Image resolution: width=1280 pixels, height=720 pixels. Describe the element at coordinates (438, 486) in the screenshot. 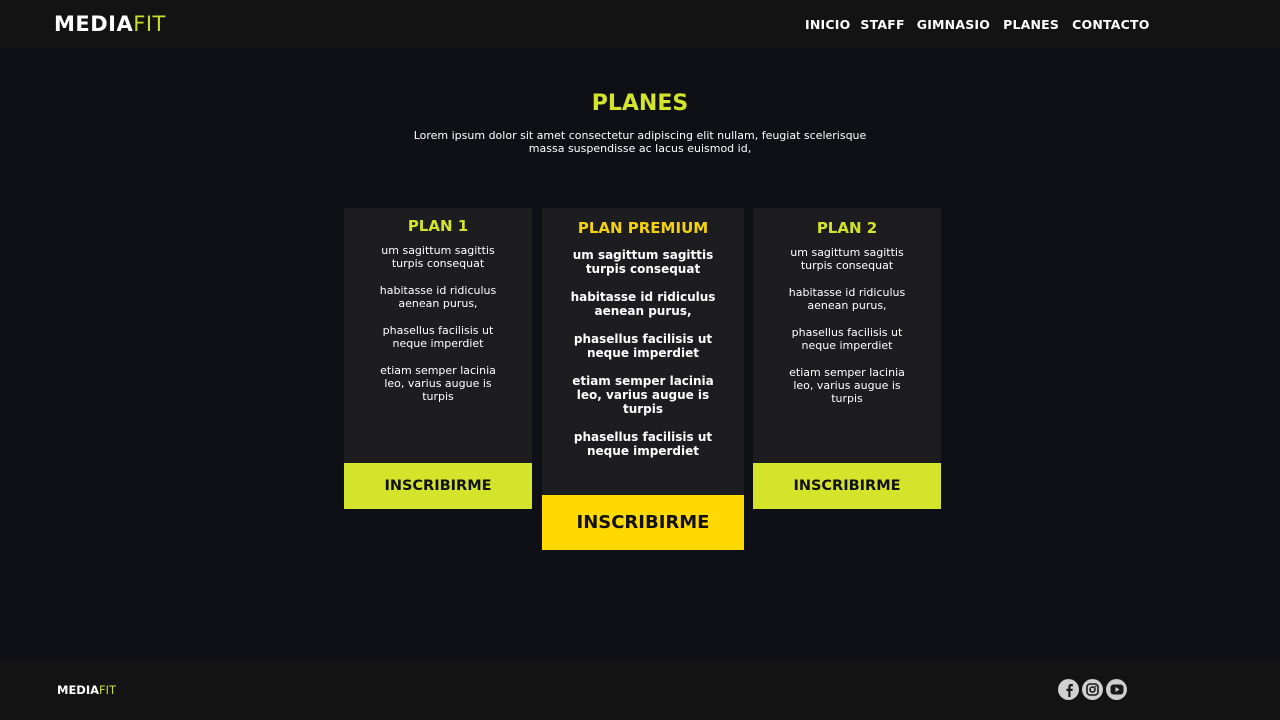

I see `enroll-button-plan-1: INSCRIBIRME` at that location.